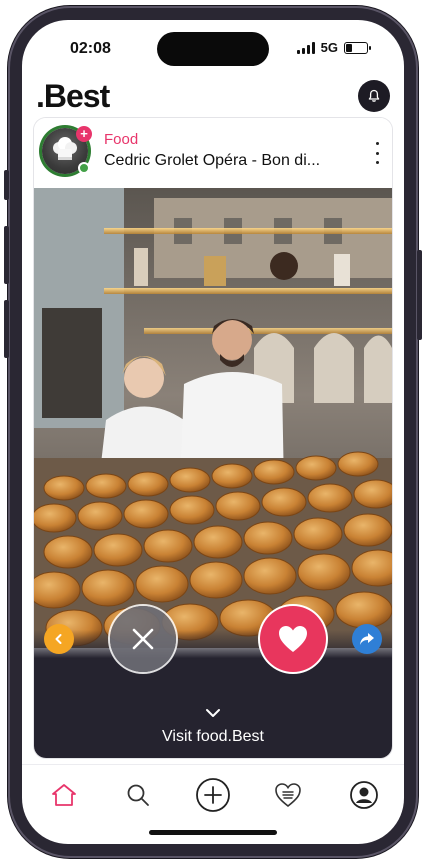 This screenshot has width=426, height=864. Describe the element at coordinates (6, 185) in the screenshot. I see `action-button` at that location.